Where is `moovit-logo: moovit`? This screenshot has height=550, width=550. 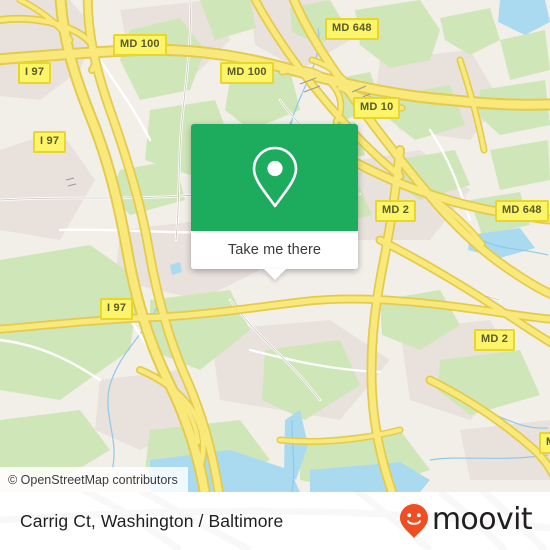
moovit-logo: moovit is located at coordinates (466, 520).